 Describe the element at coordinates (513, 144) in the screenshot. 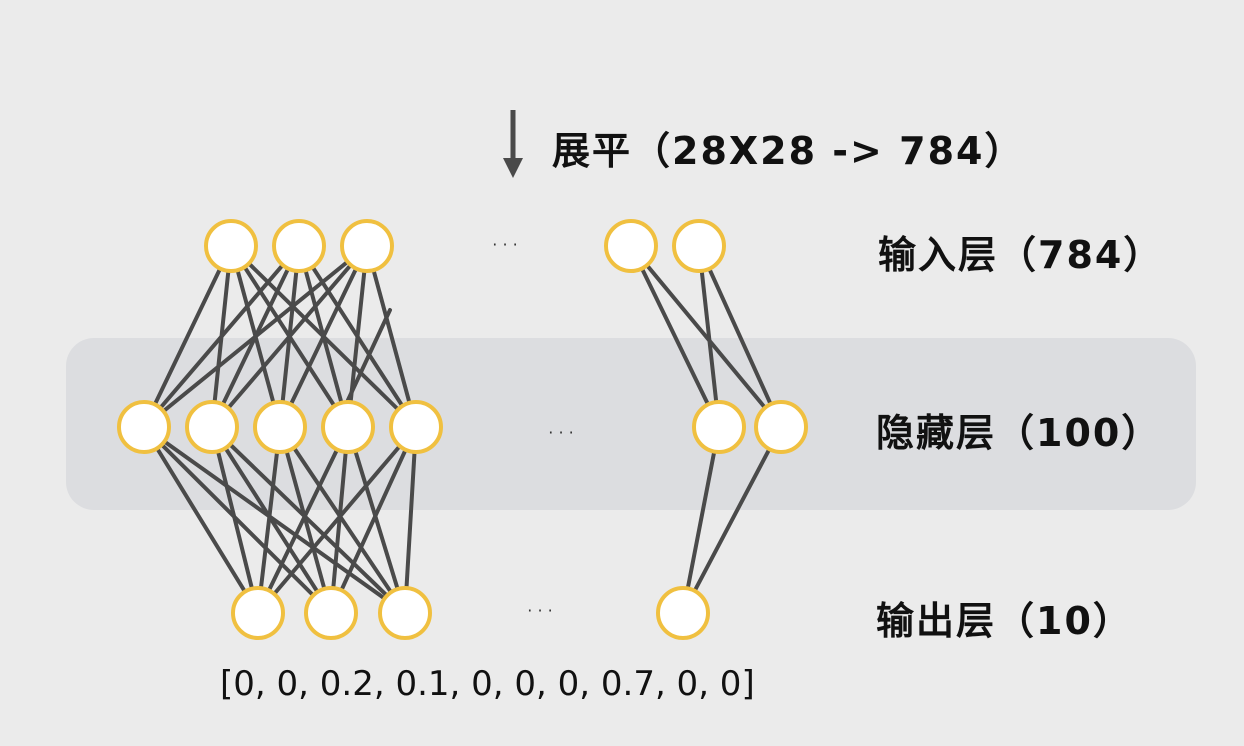

I see `flatten-arrow-icon` at that location.